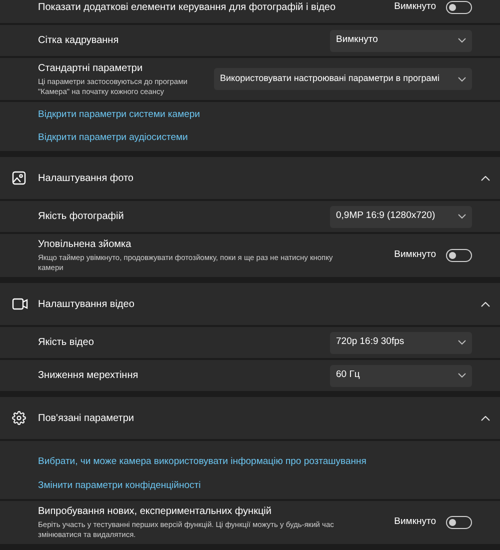 The height and width of the screenshot is (550, 500). What do you see at coordinates (119, 485) in the screenshot?
I see `link: Змінити параметри конфіденційності` at bounding box center [119, 485].